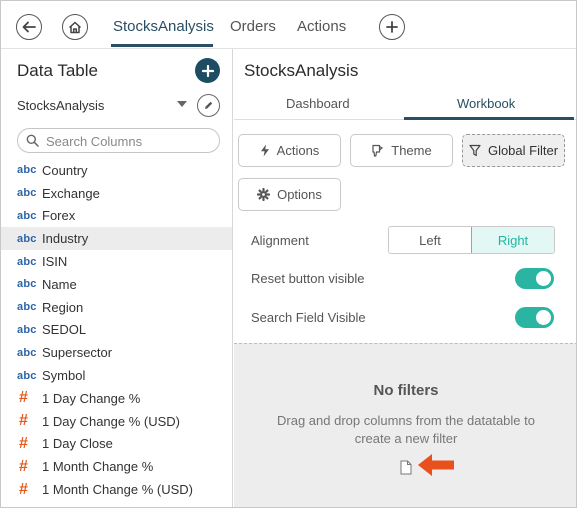  I want to click on add-tab-button, so click(392, 27).